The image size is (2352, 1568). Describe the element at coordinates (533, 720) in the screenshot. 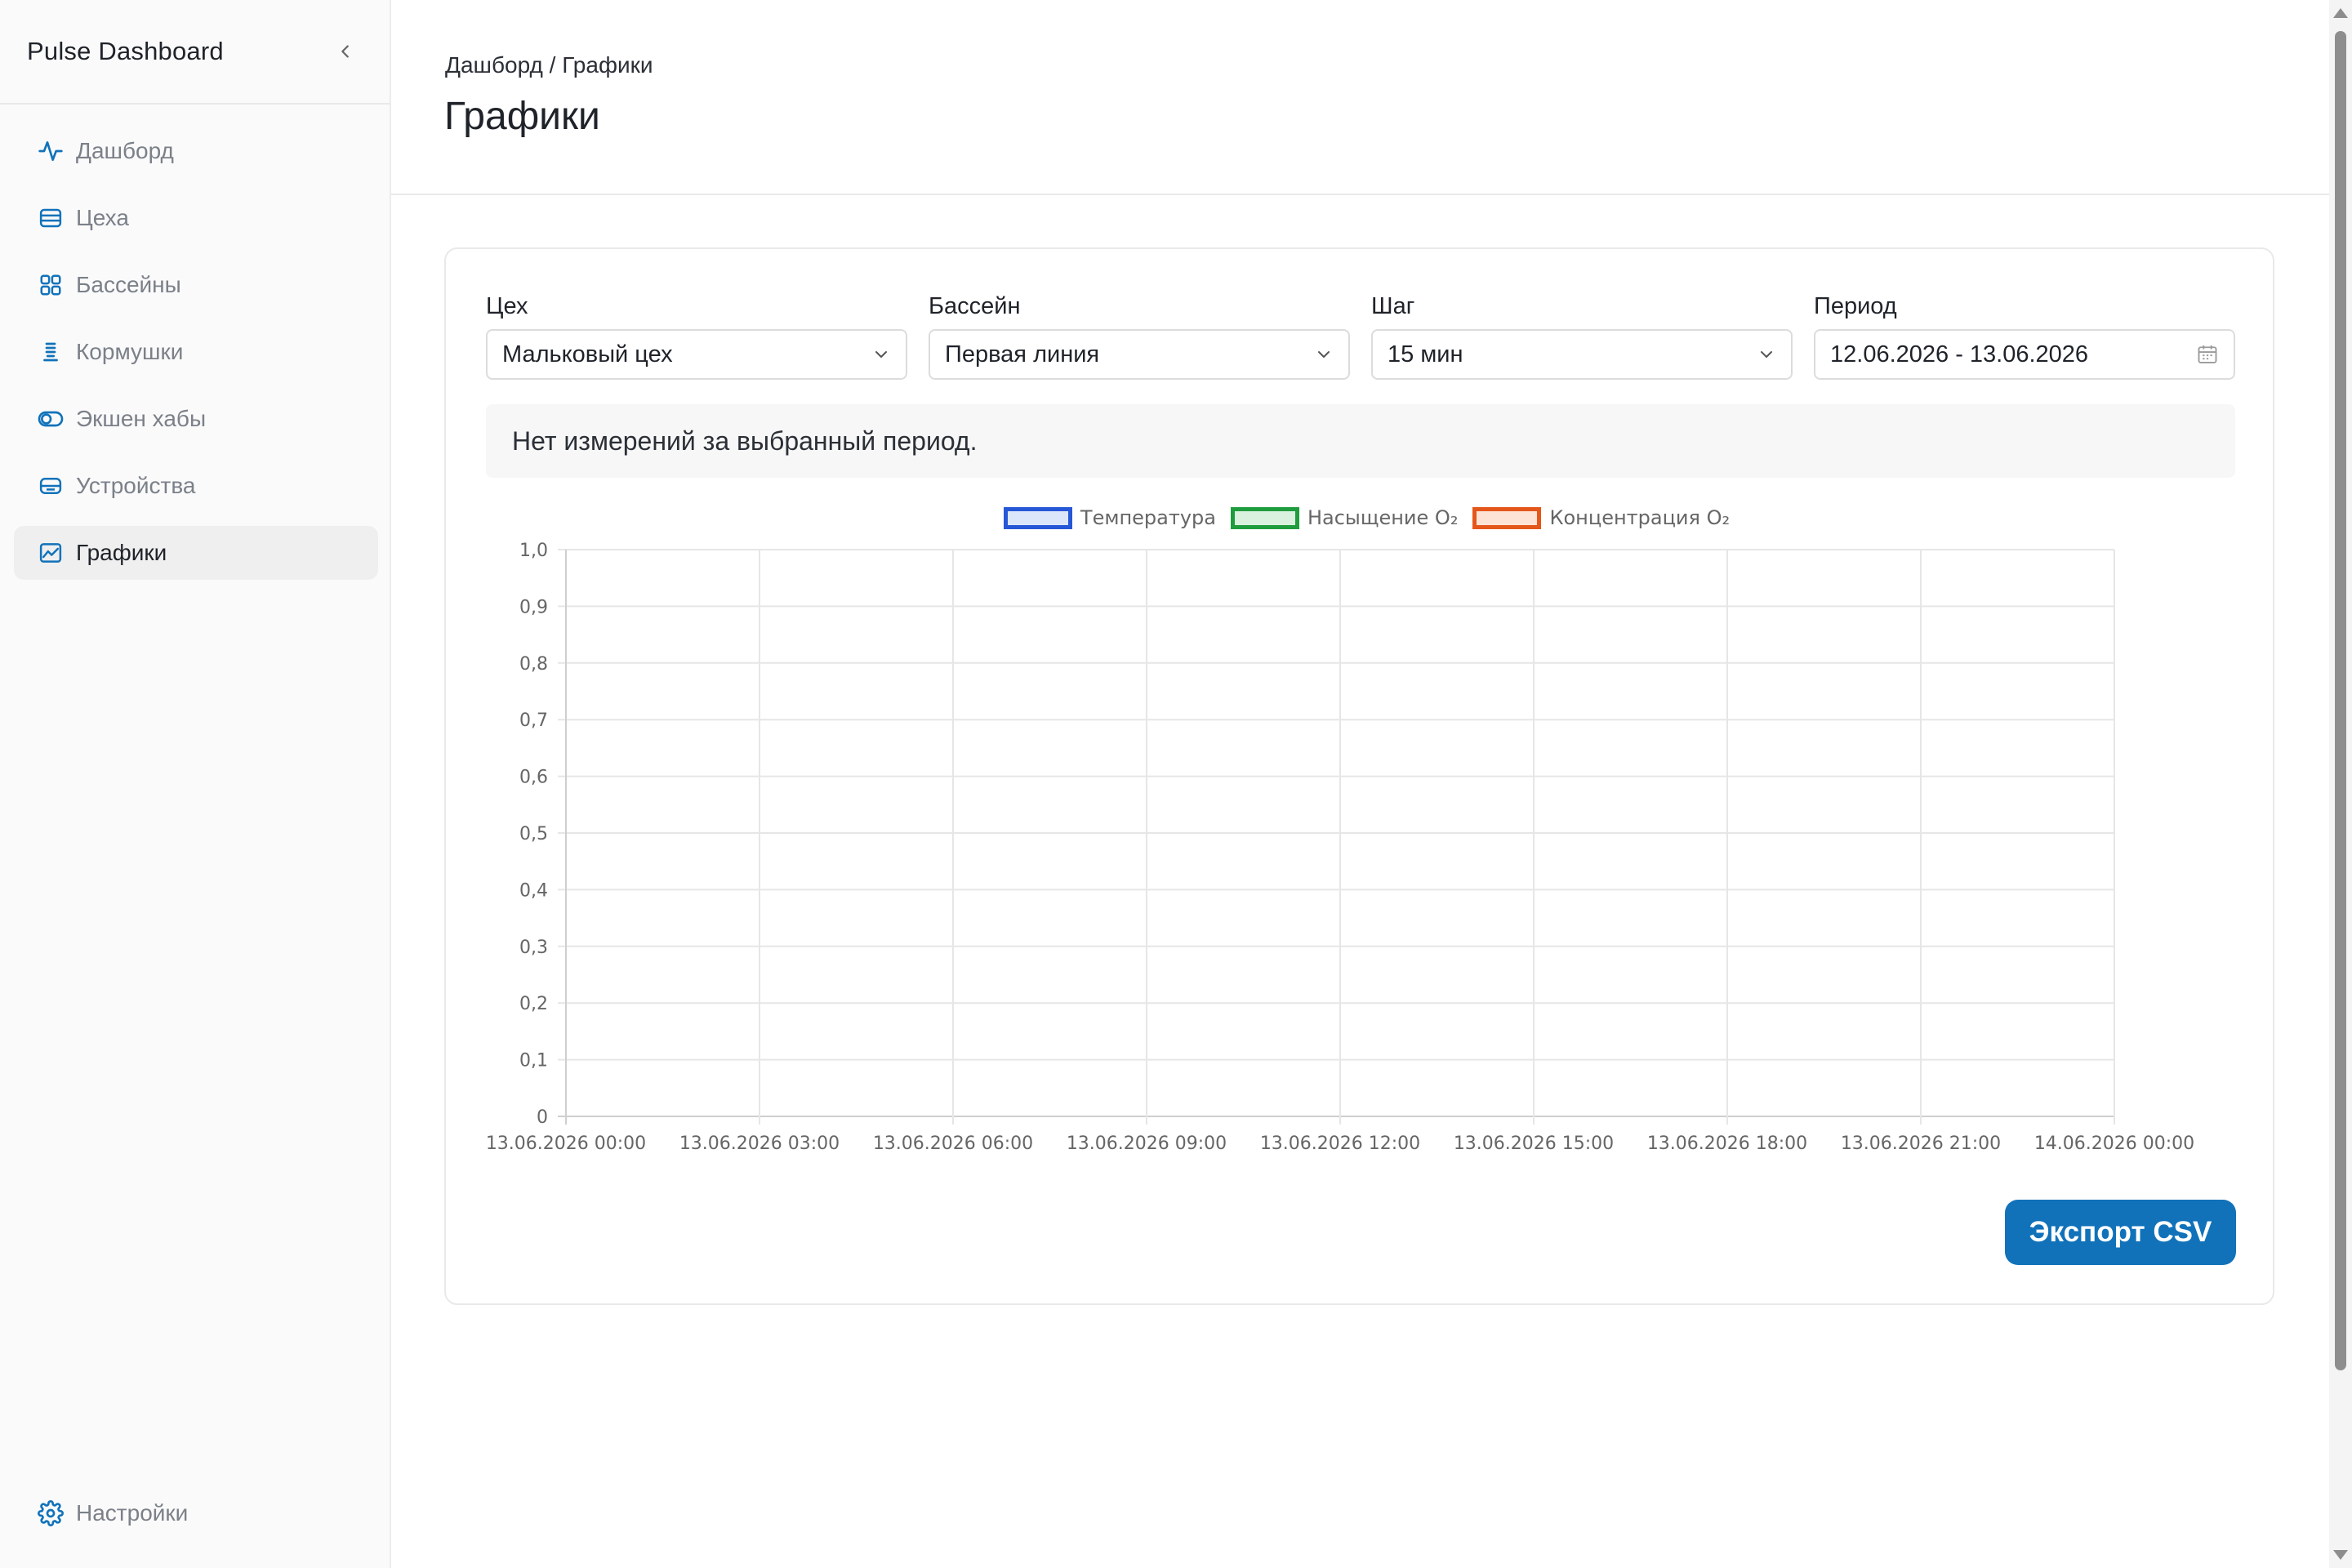

I see `y-tick-label: 0,7` at that location.